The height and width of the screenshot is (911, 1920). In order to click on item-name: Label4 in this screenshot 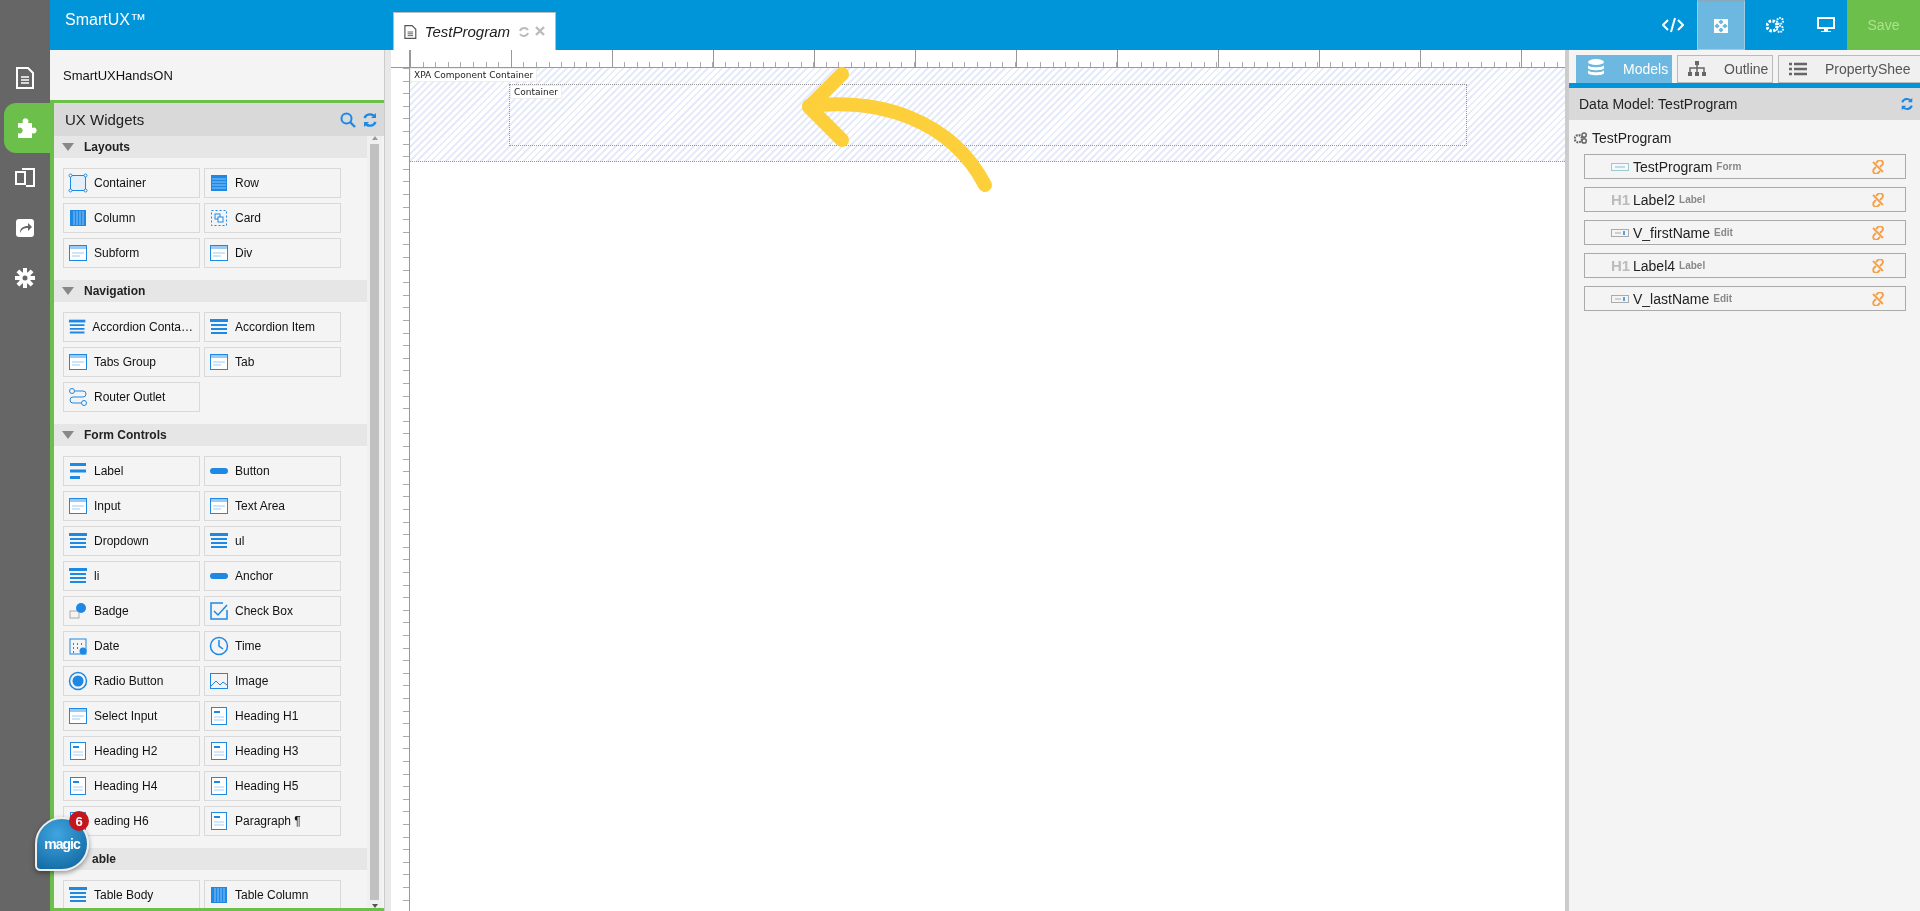, I will do `click(1654, 265)`.